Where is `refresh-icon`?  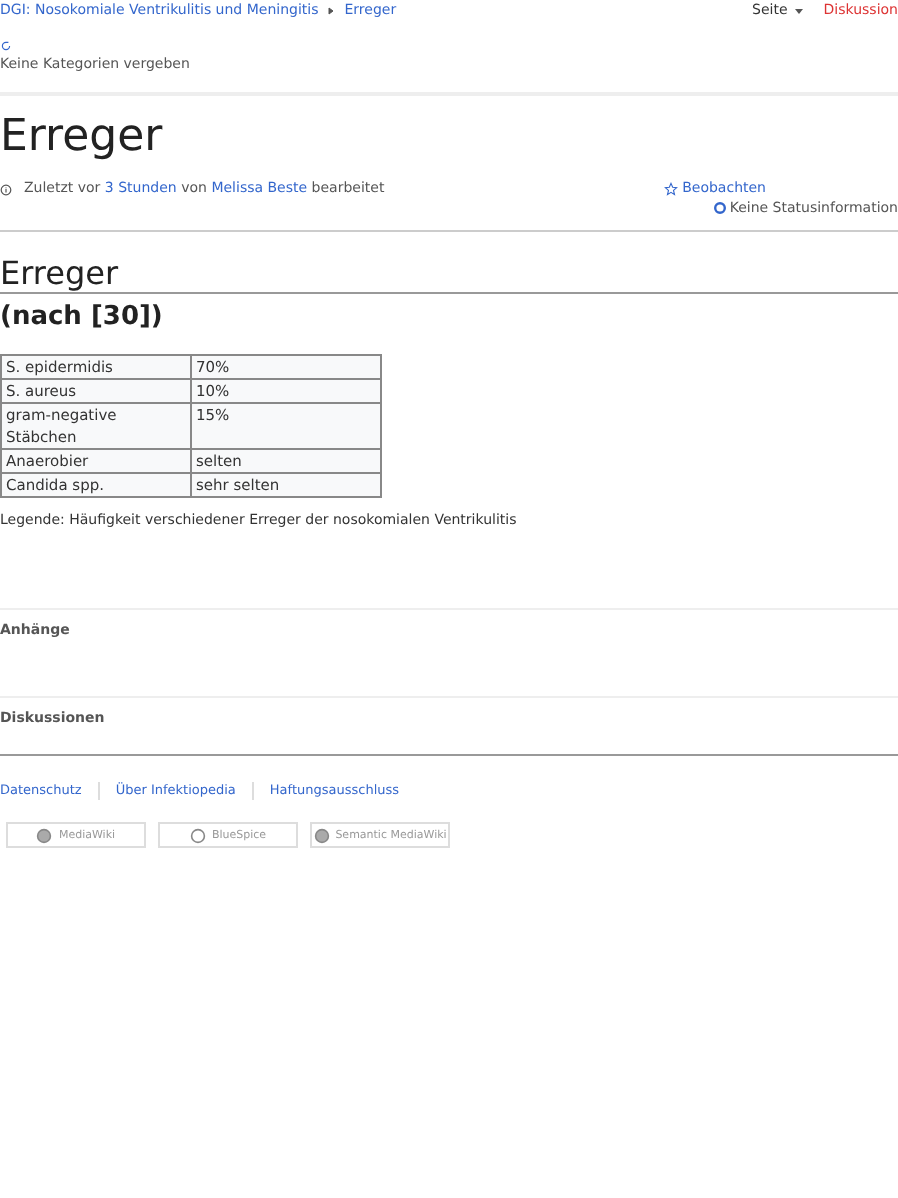 refresh-icon is located at coordinates (6, 46).